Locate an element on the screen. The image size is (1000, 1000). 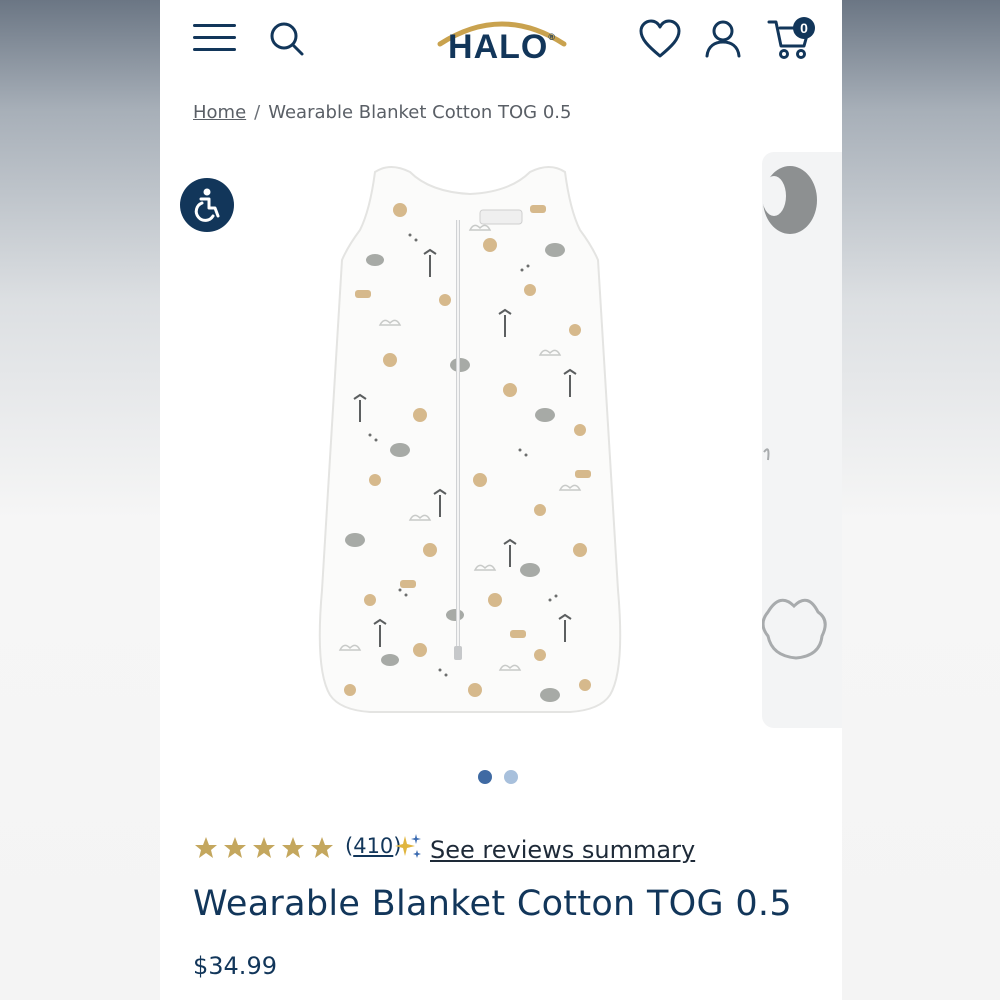
product-title: Wearable Blanket Cotton TOG 0.5 is located at coordinates (492, 904).